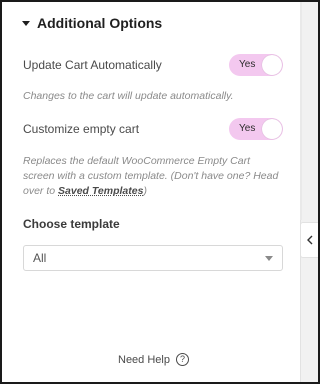  I want to click on need-help-label: Need Help, so click(144, 359).